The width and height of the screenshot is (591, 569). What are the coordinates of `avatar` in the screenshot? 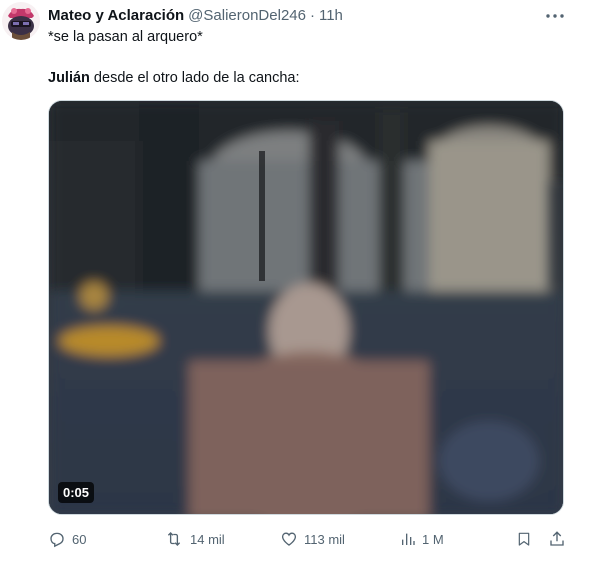 It's located at (21, 21).